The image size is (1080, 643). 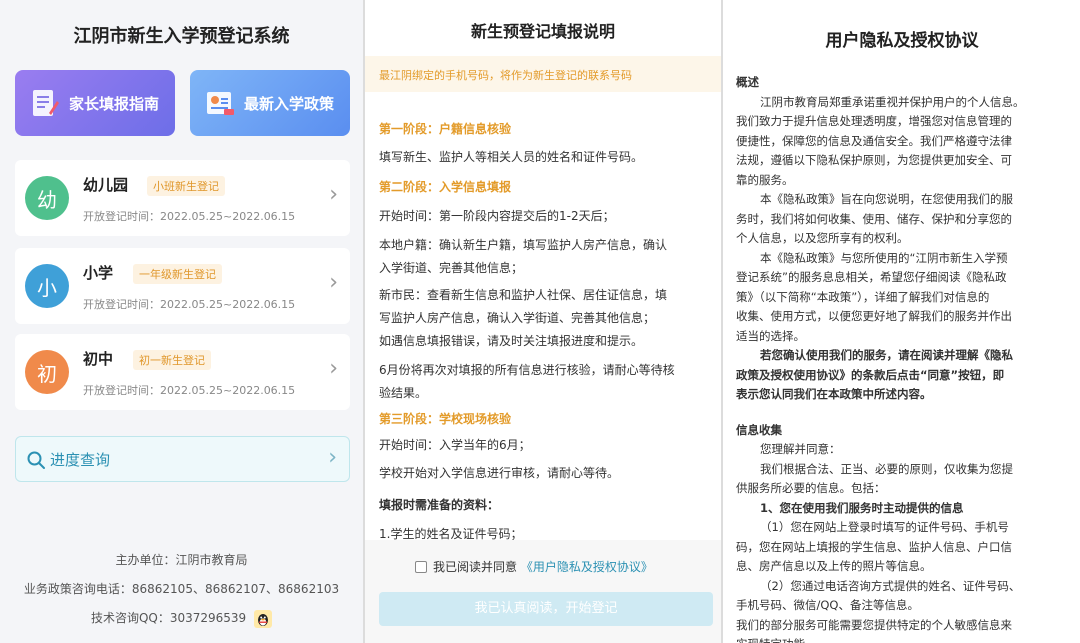 I want to click on policy-phone: 业务政策咨询电话：86862105、86862107、86862103, so click(x=181, y=589).